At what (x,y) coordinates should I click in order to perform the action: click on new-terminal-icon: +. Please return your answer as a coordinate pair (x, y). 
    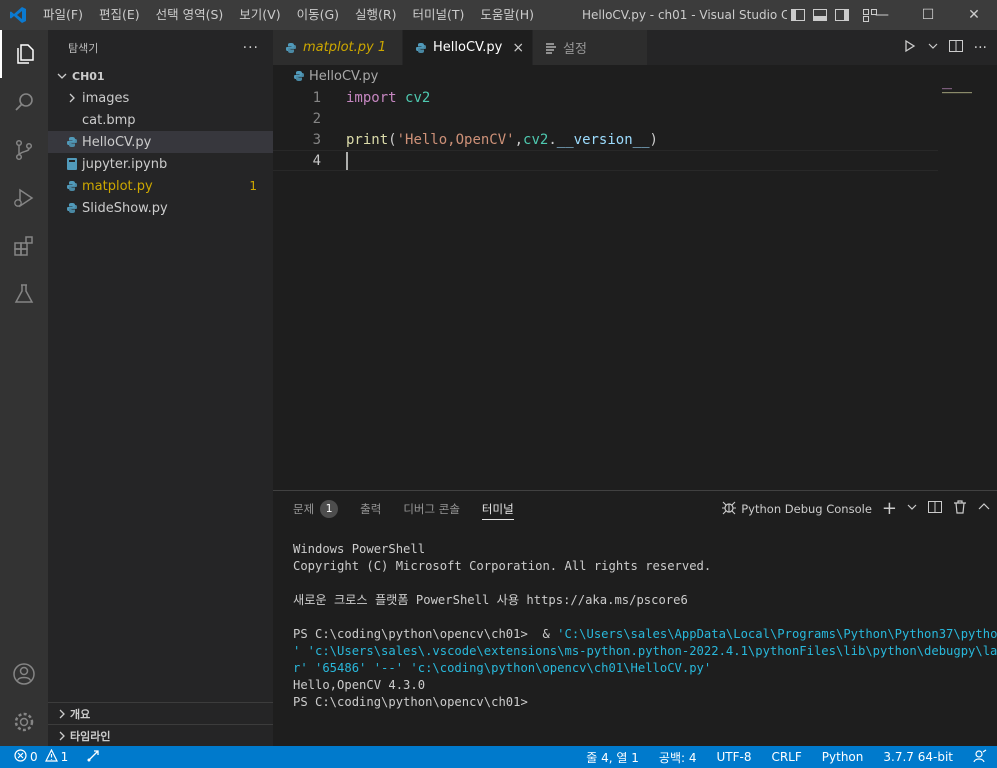
    Looking at the image, I should click on (889, 508).